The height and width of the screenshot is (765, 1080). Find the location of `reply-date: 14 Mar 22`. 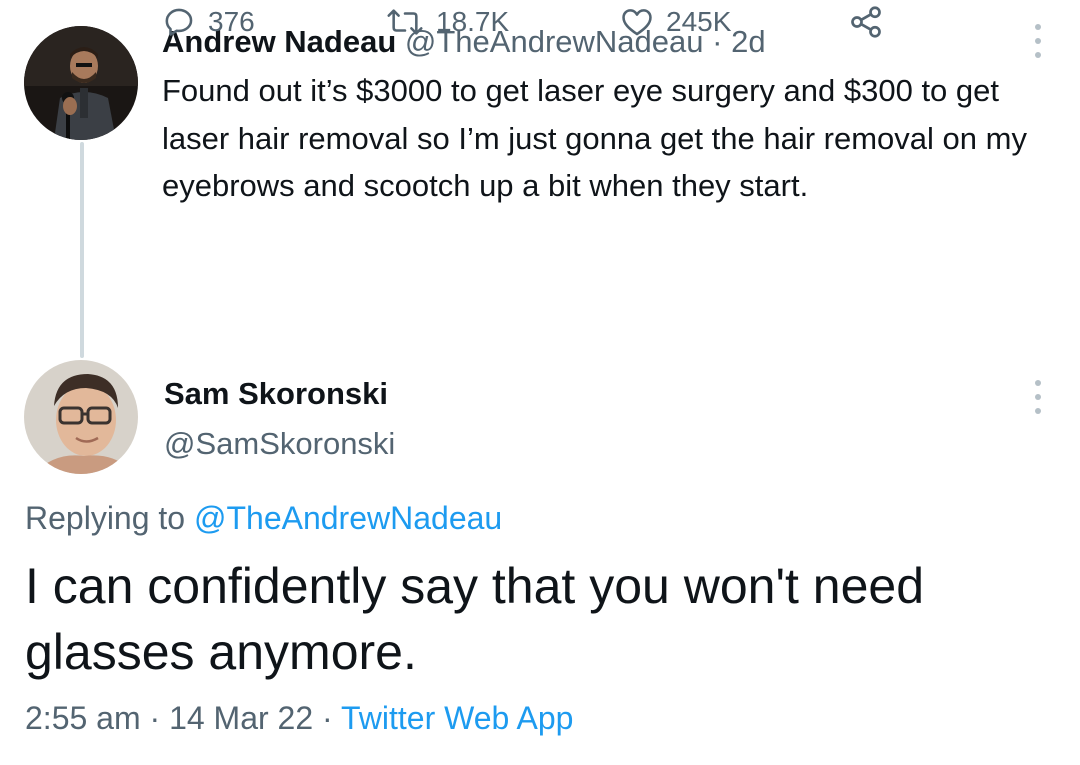

reply-date: 14 Mar 22 is located at coordinates (241, 718).